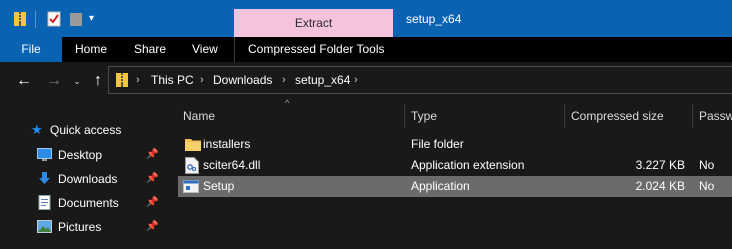 The image size is (732, 249). What do you see at coordinates (91, 19) in the screenshot?
I see `customize-toolbar-icon: ▾` at bounding box center [91, 19].